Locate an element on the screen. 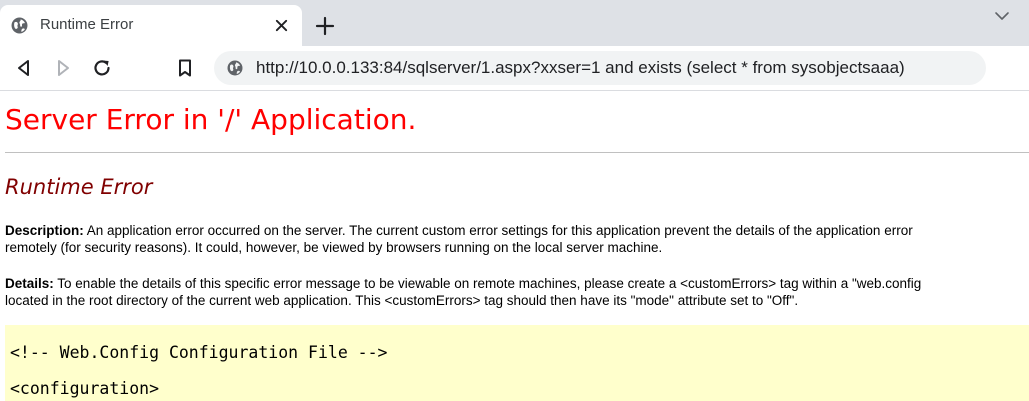  code-line: <!-- Web.Config Configuration File --> is located at coordinates (199, 352).